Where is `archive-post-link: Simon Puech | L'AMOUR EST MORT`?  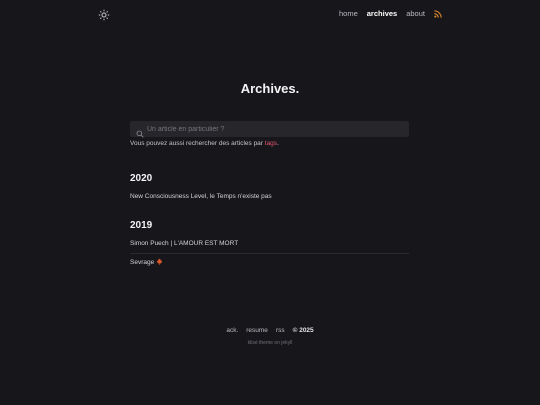
archive-post-link: Simon Puech | L'AMOUR EST MORT is located at coordinates (184, 243).